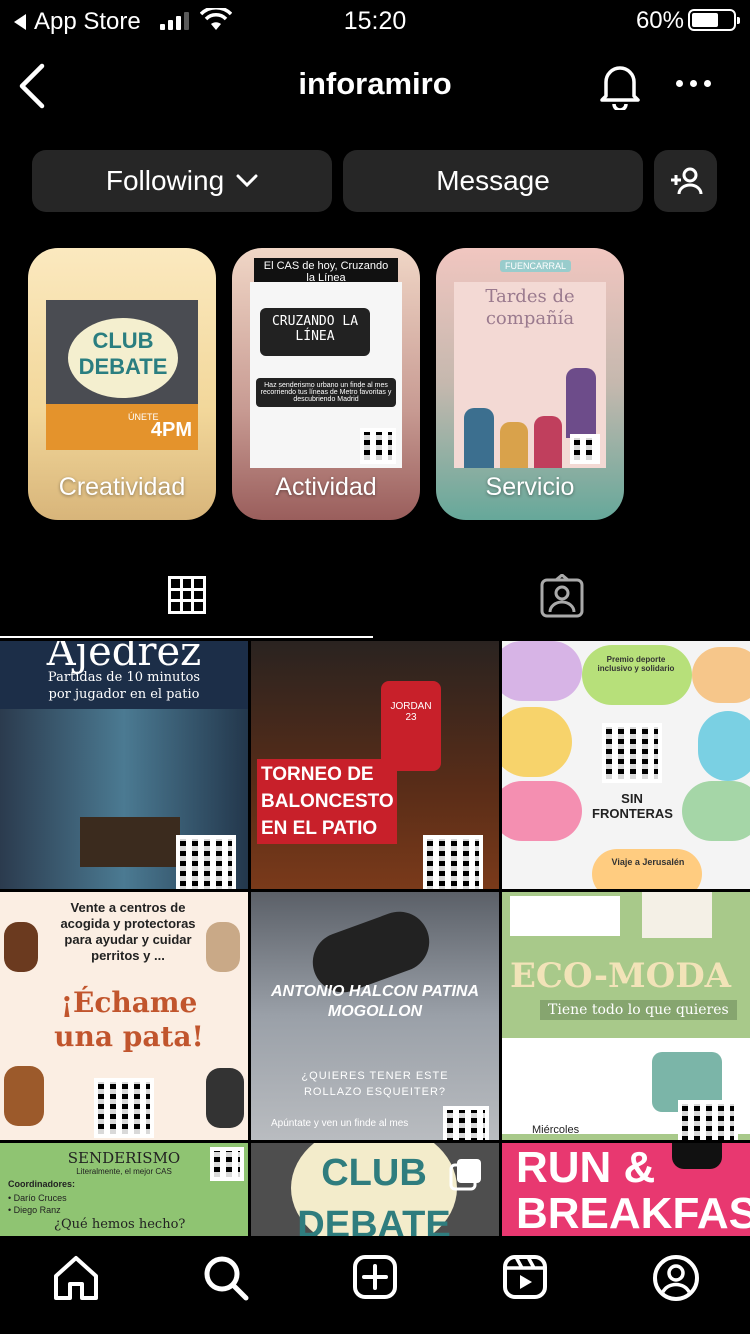 The width and height of the screenshot is (750, 1334). I want to click on grid-tab-icon, so click(187, 595).